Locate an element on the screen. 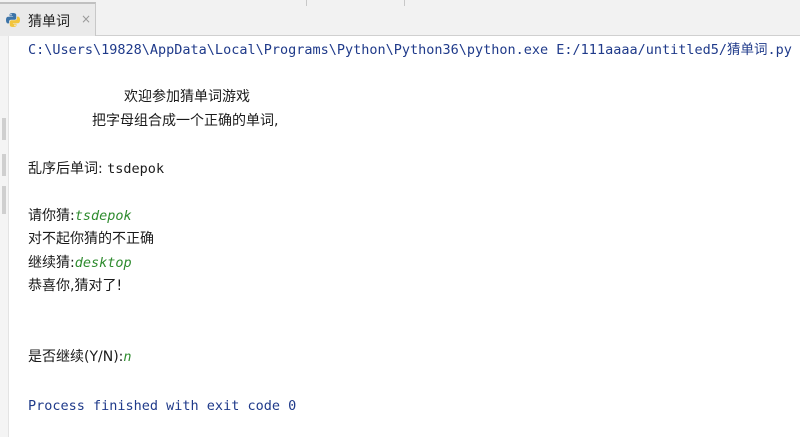  scrambled-line: 乱序后单词: tsdepok is located at coordinates (96, 169).